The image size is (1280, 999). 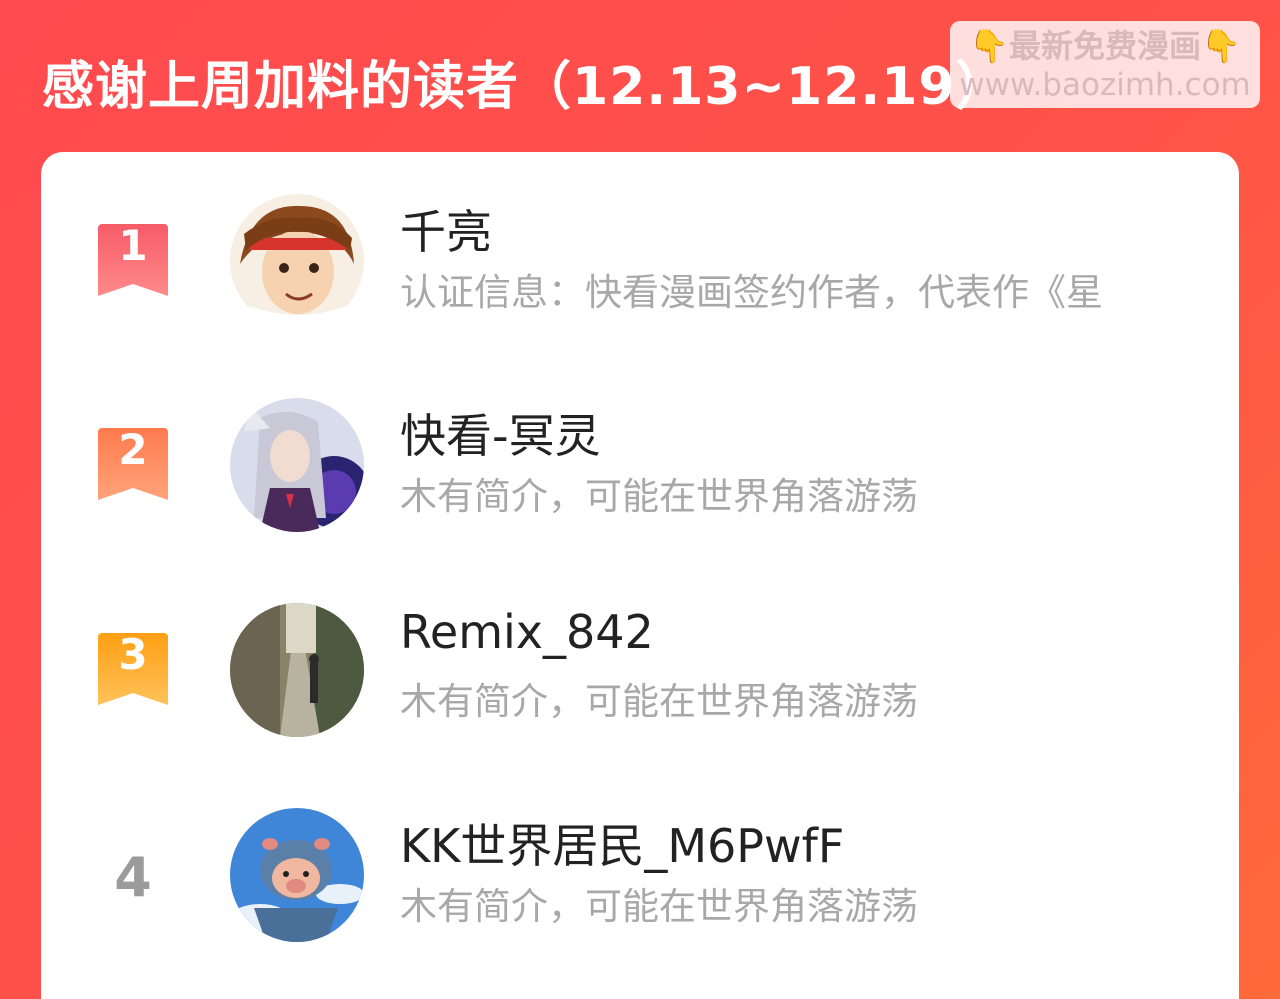 I want to click on rank-number: 4, so click(x=133, y=877).